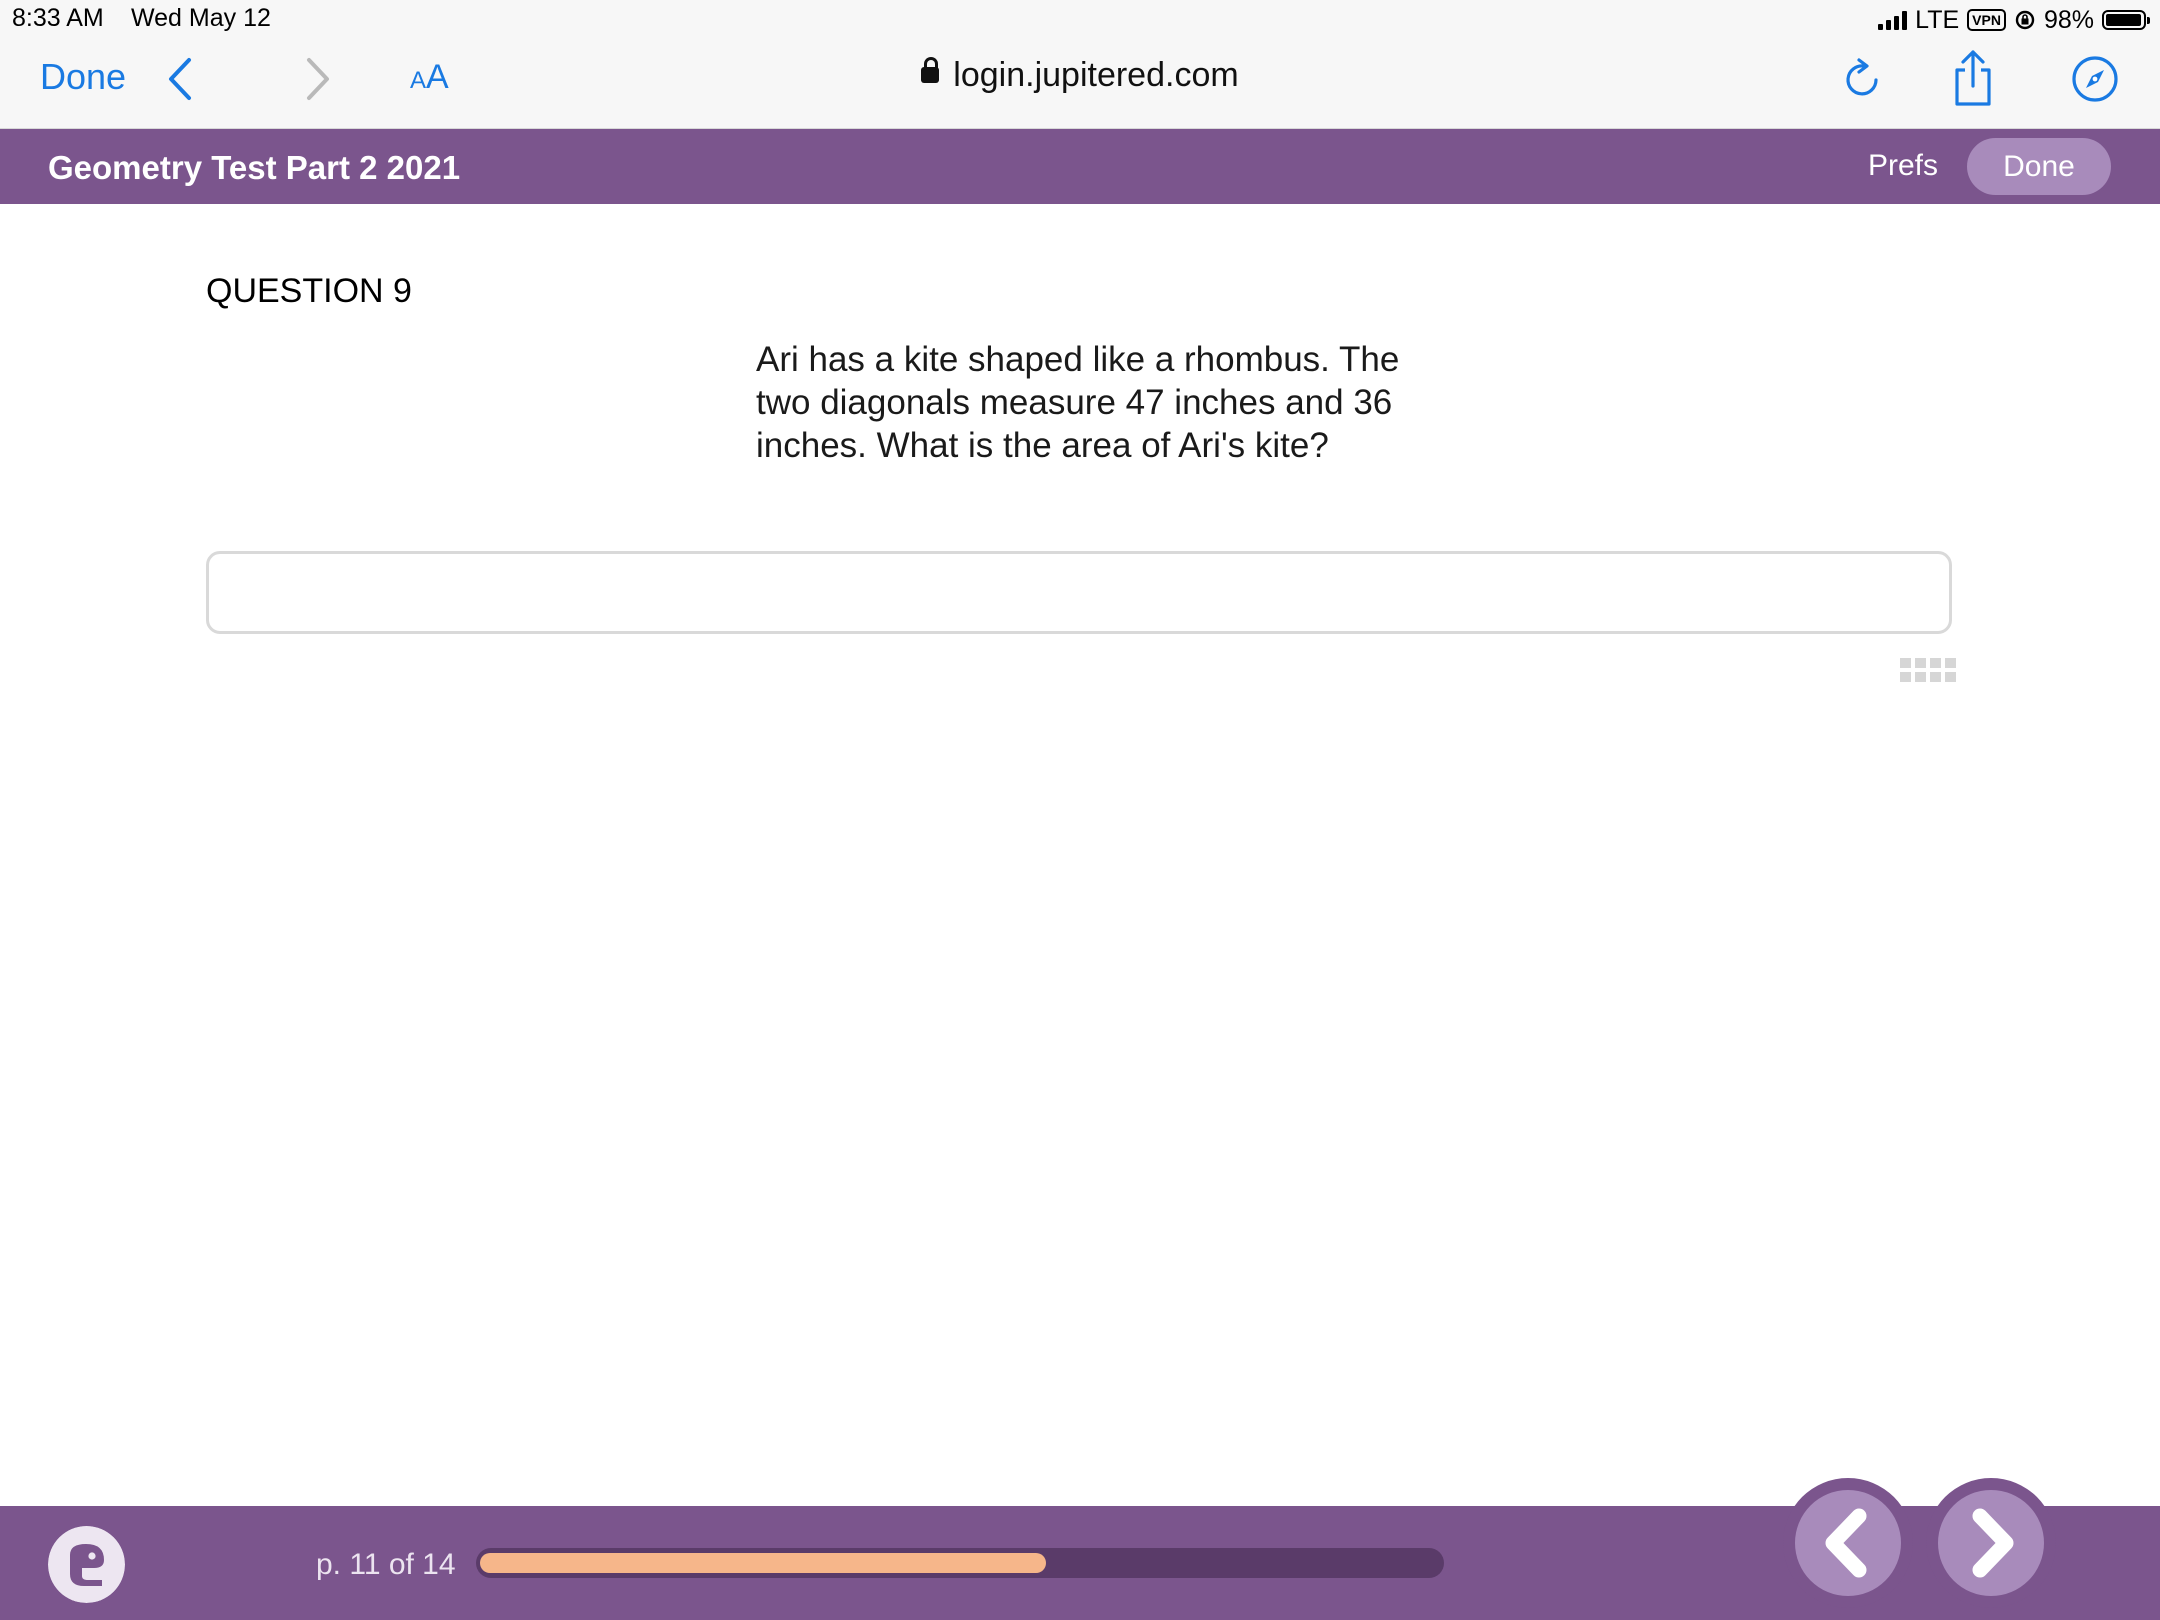 Image resolution: width=2160 pixels, height=1620 pixels. I want to click on answer-input, so click(1079, 592).